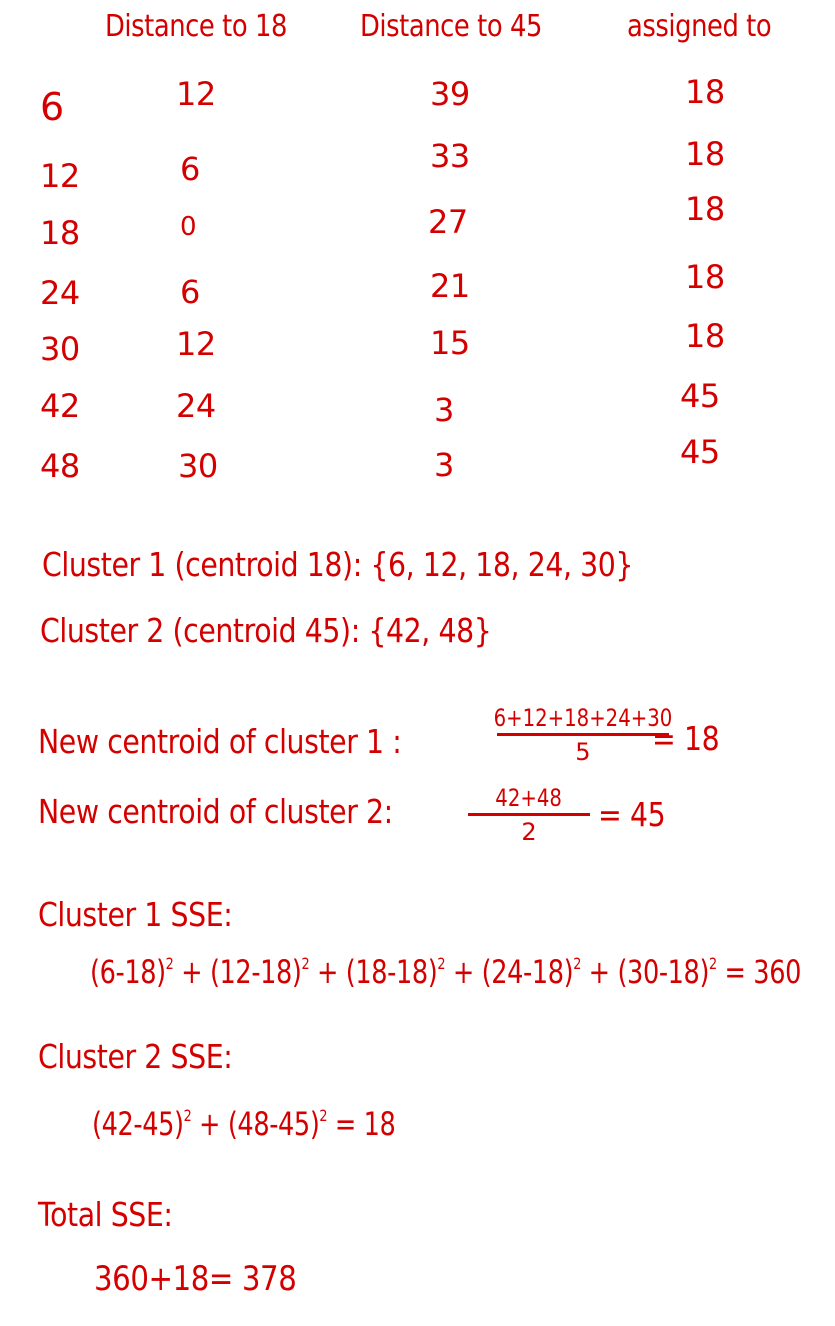 Image resolution: width=835 pixels, height=1326 pixels. What do you see at coordinates (60, 293) in the screenshot?
I see `point-value: 24` at bounding box center [60, 293].